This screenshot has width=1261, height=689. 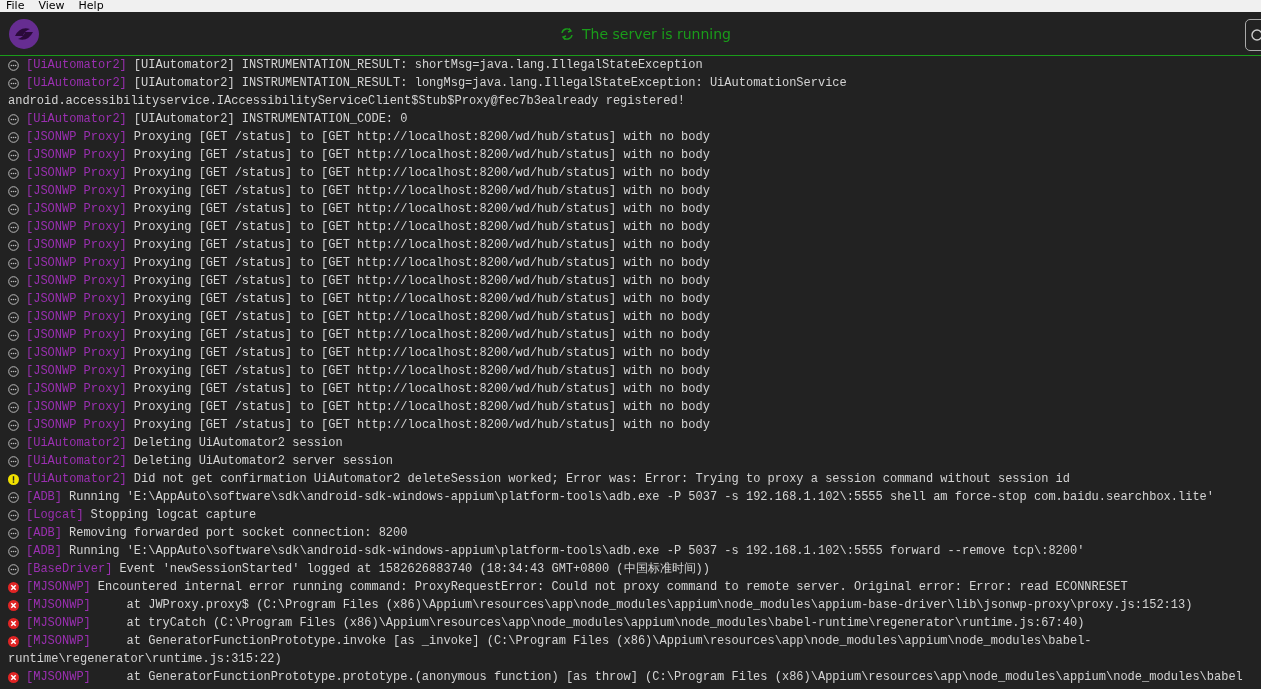 What do you see at coordinates (173, 515) in the screenshot?
I see `log-message: Stopping logcat capture` at bounding box center [173, 515].